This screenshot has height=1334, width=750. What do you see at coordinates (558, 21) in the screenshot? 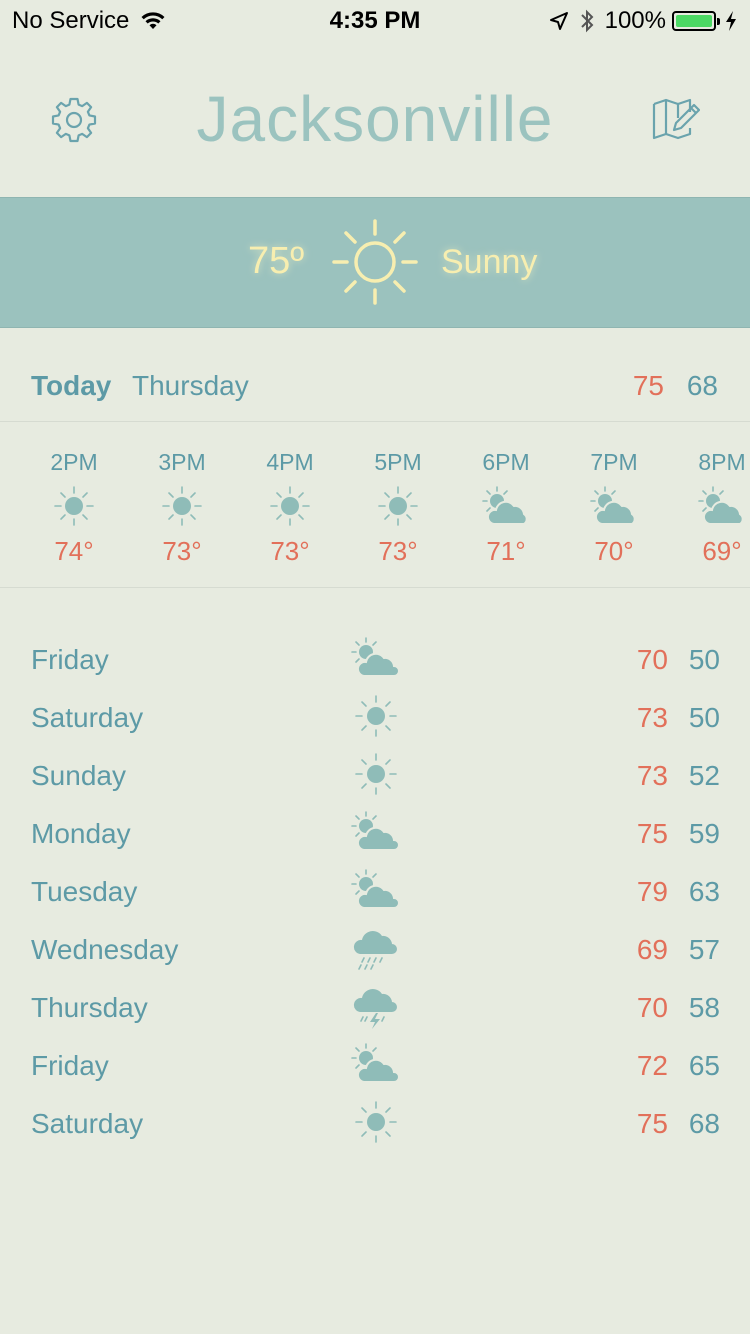
I see `location-arrow-icon` at bounding box center [558, 21].